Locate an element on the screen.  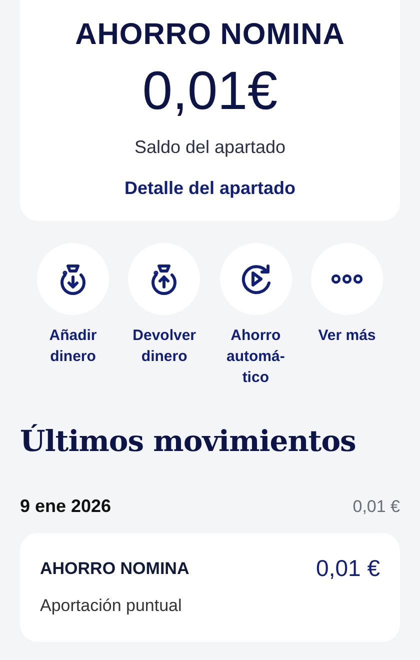
movement-card: AHORRO NOMINA 0,01 € Aportación puntual is located at coordinates (210, 587).